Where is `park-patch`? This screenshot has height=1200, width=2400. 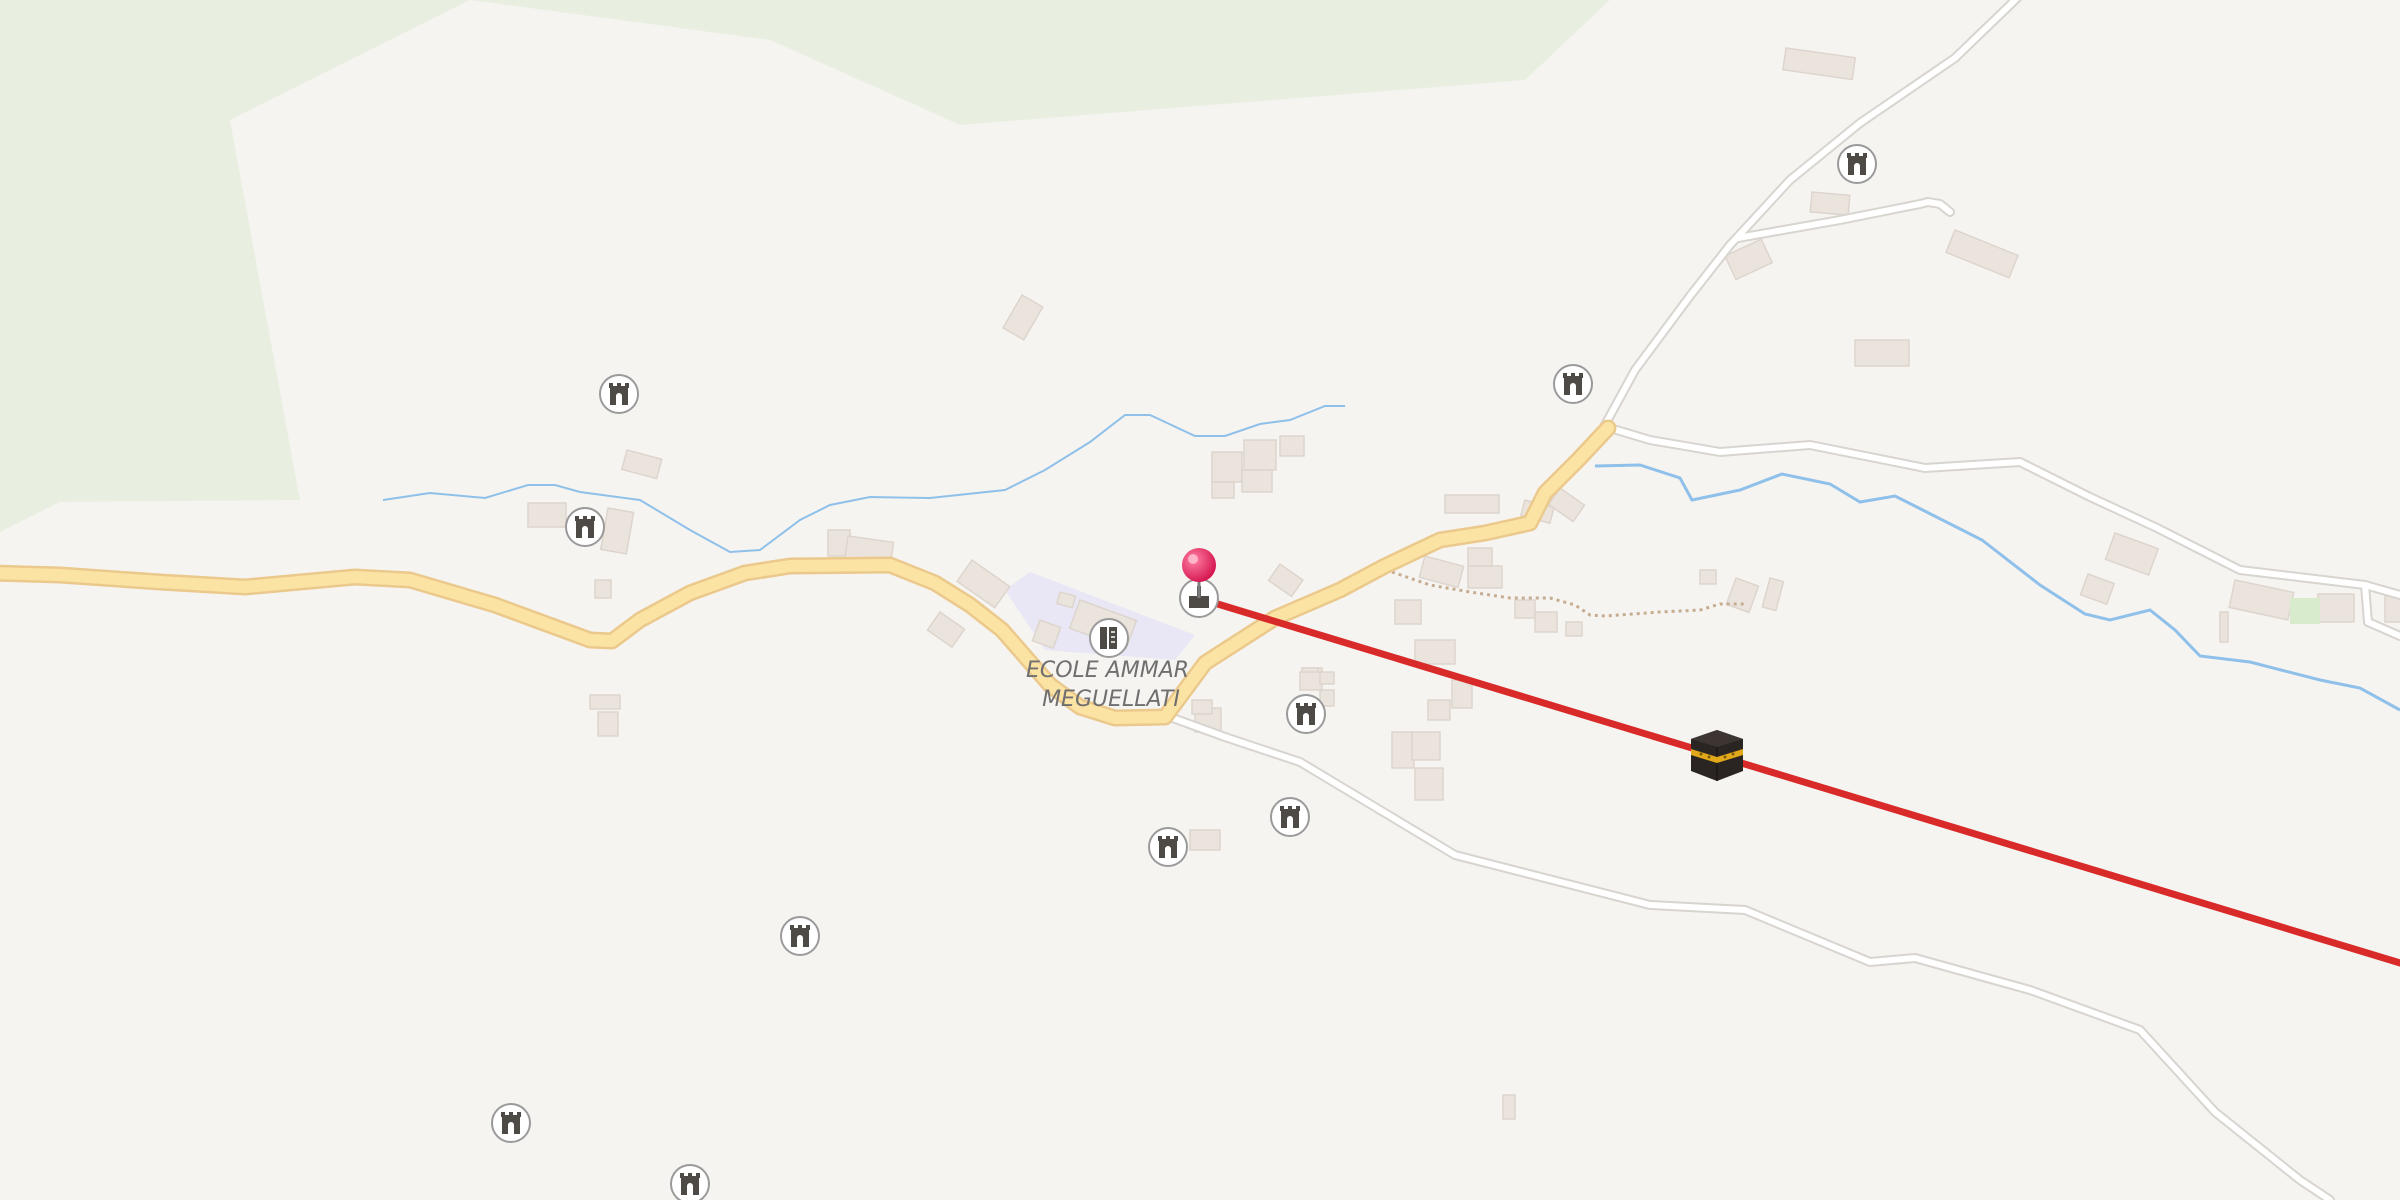 park-patch is located at coordinates (2305, 611).